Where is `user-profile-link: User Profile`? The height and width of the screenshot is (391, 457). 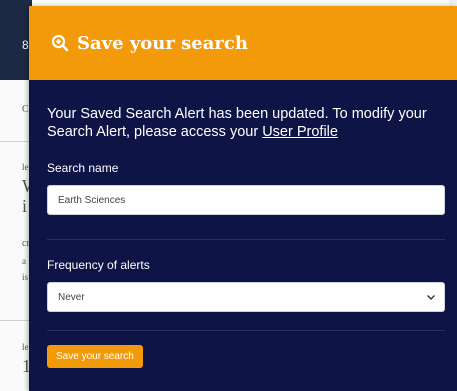
user-profile-link: User Profile is located at coordinates (300, 132).